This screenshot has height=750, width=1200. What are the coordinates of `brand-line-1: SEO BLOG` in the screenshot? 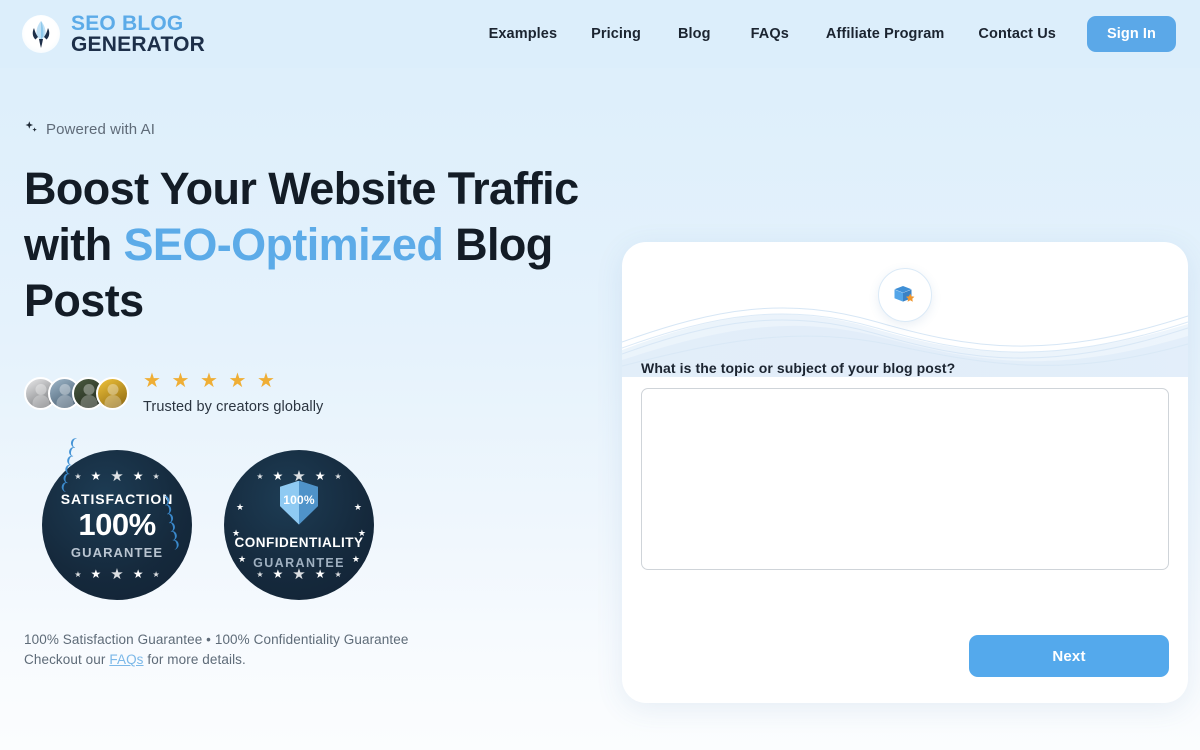 It's located at (127, 23).